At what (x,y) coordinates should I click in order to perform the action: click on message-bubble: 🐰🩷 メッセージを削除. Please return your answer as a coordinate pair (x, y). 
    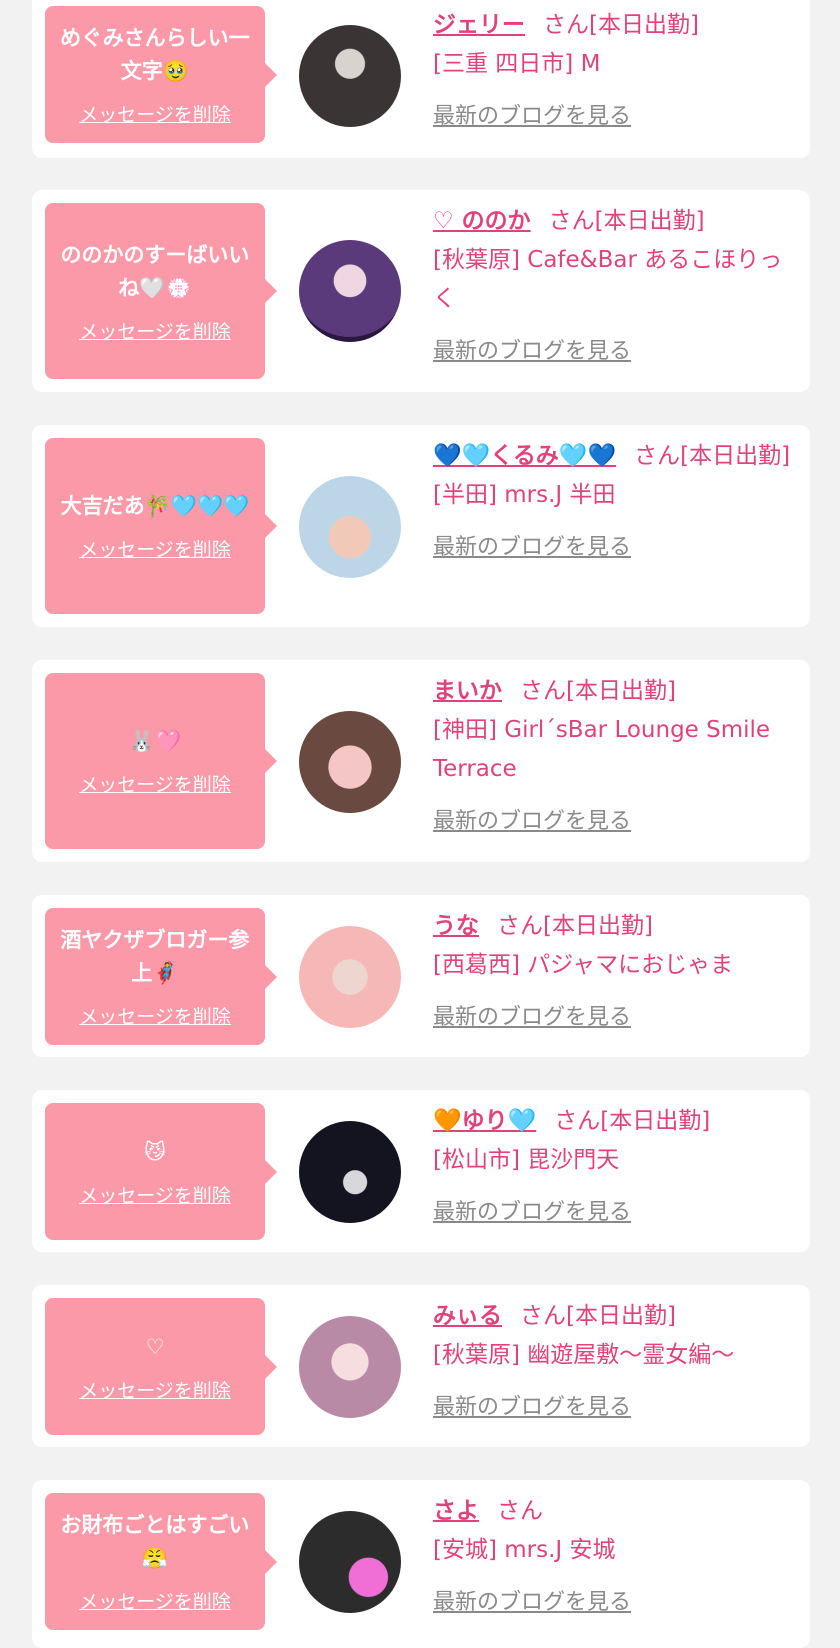
    Looking at the image, I should click on (161, 761).